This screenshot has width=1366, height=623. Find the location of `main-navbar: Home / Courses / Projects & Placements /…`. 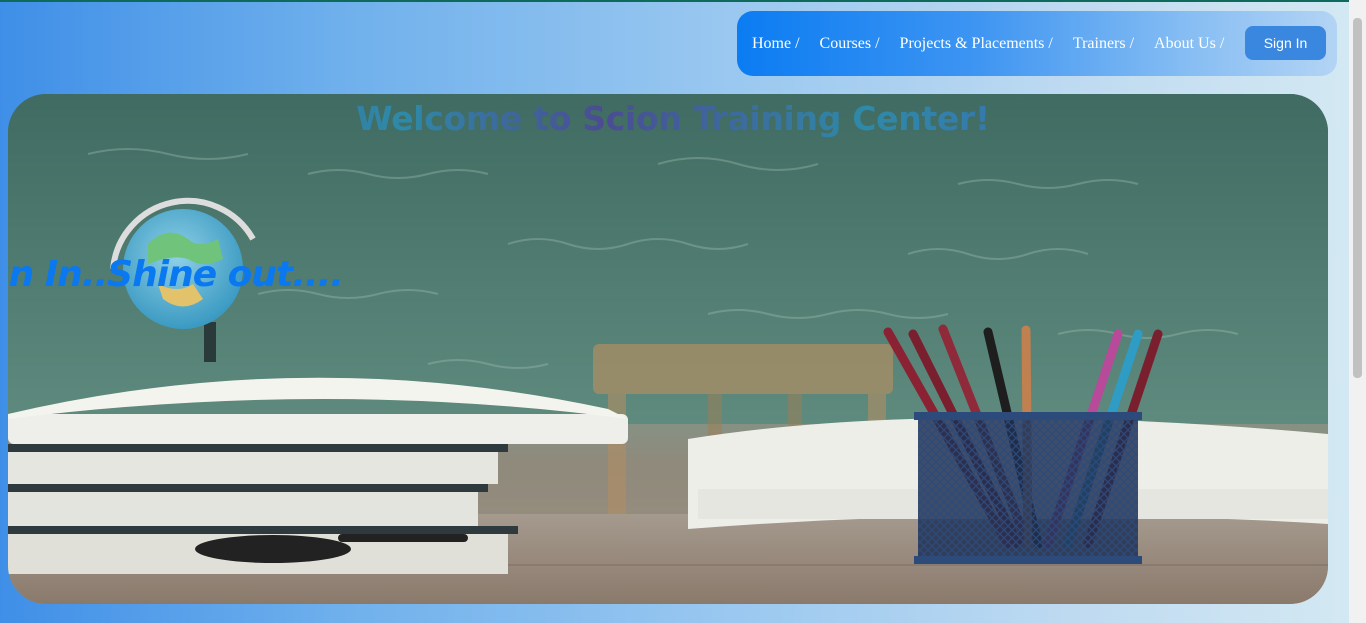

main-navbar: Home / Courses / Projects & Placements /… is located at coordinates (1037, 43).